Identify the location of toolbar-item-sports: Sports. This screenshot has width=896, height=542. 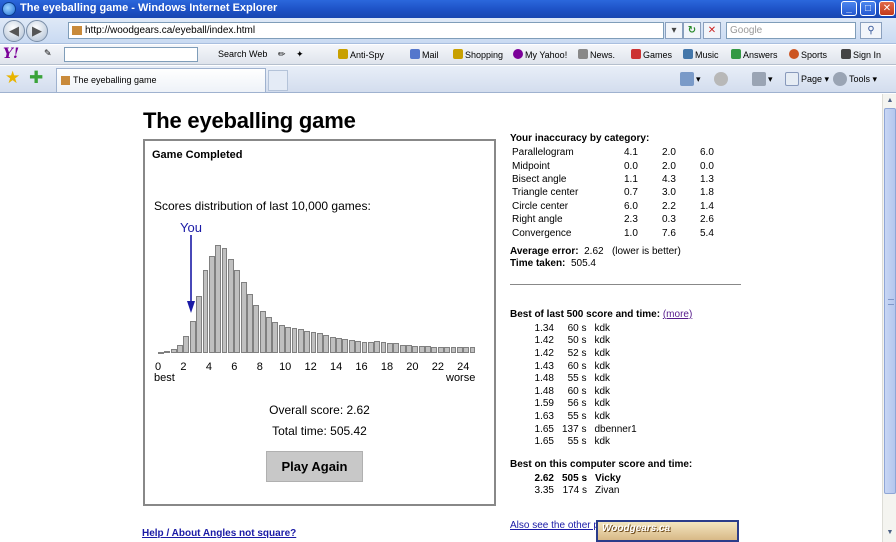
(808, 54).